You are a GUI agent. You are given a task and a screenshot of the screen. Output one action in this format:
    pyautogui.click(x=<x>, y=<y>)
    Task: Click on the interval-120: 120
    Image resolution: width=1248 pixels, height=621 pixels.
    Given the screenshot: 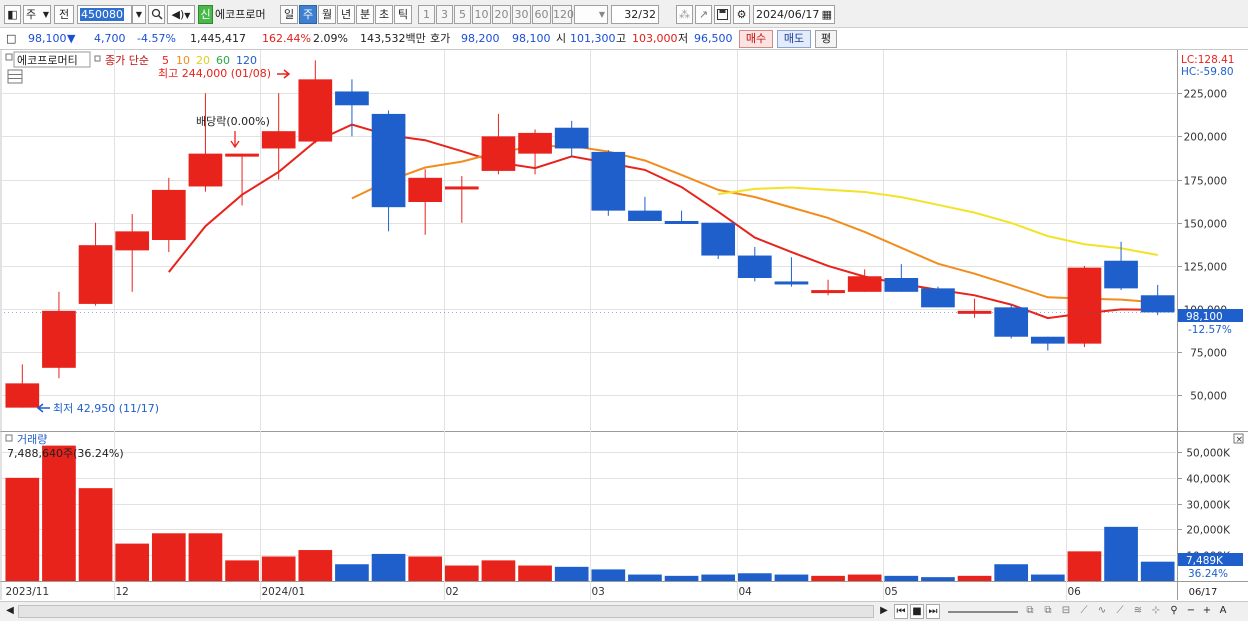 What is the action you would take?
    pyautogui.click(x=563, y=14)
    